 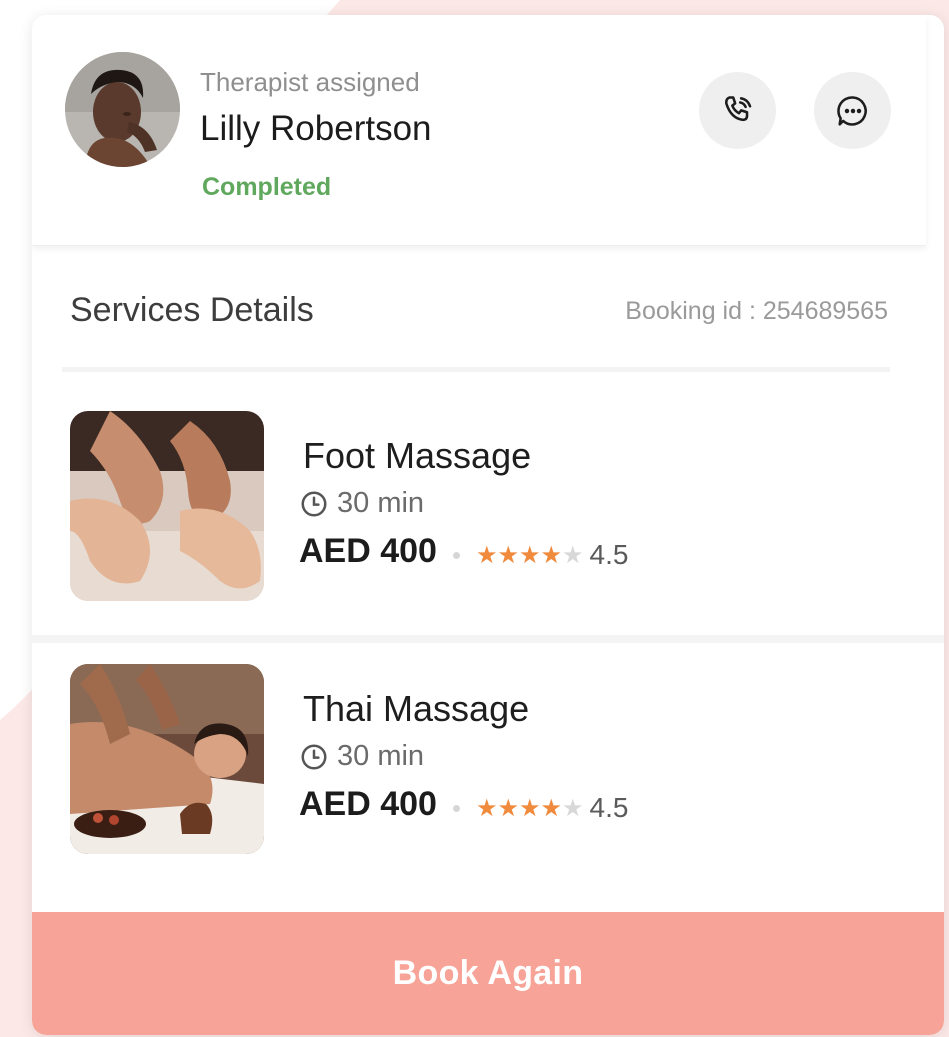 I want to click on chat-button, so click(x=852, y=110).